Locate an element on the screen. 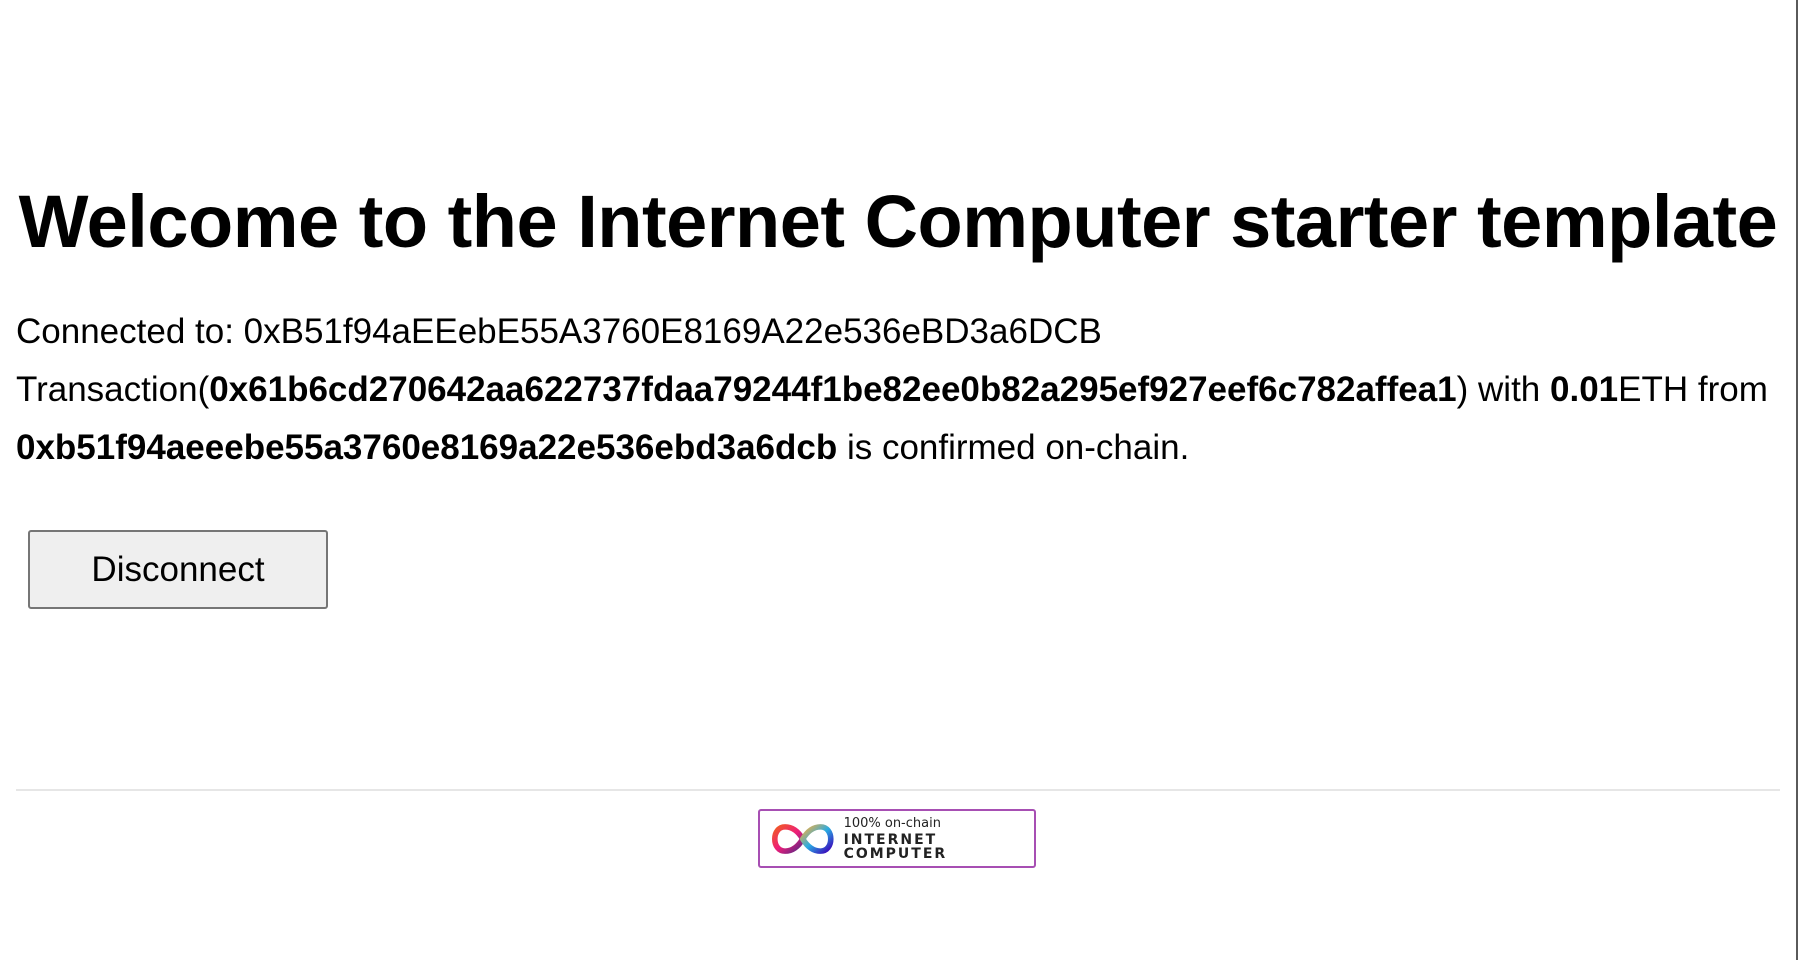  tx-mid: ) with is located at coordinates (1503, 389).